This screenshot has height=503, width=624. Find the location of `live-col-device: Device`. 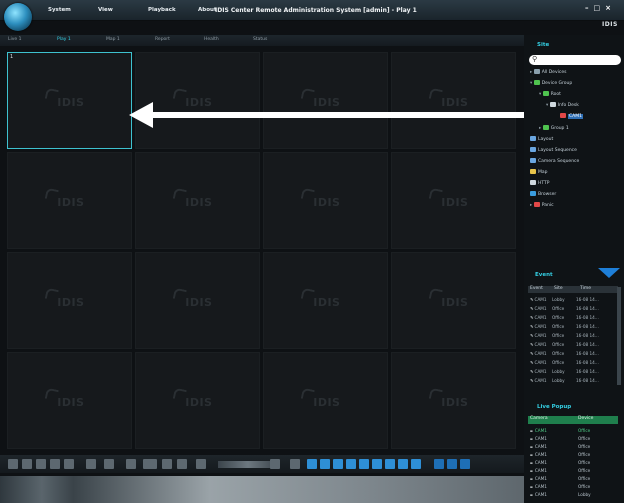

live-col-device: Device is located at coordinates (598, 420).